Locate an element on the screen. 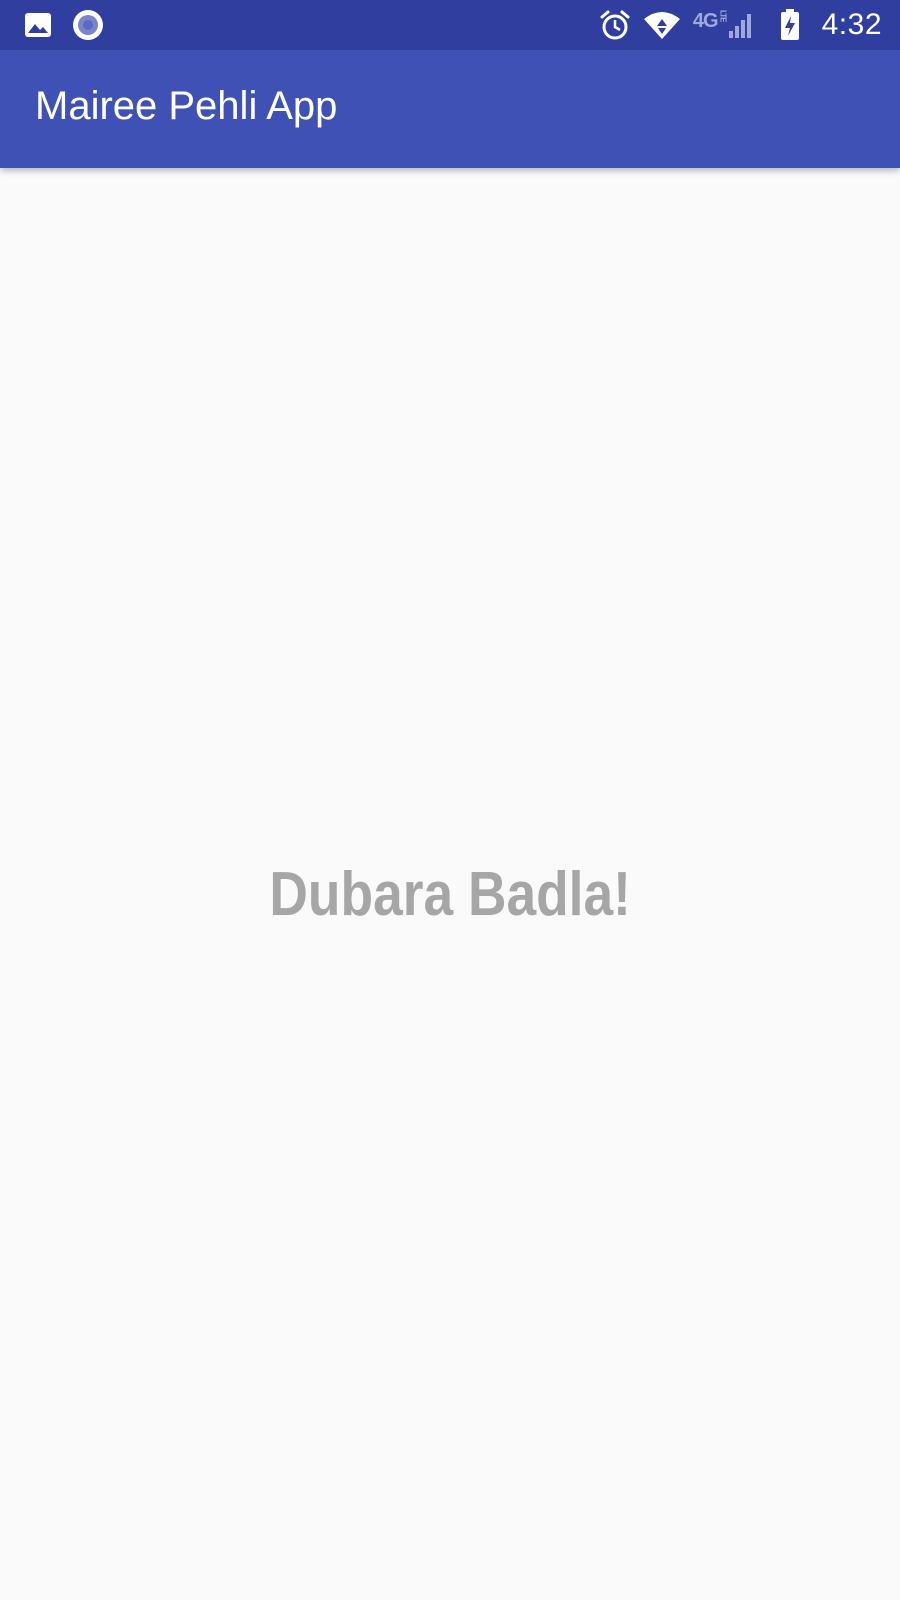 The height and width of the screenshot is (1600, 900). record-circle-notification-icon is located at coordinates (88, 25).